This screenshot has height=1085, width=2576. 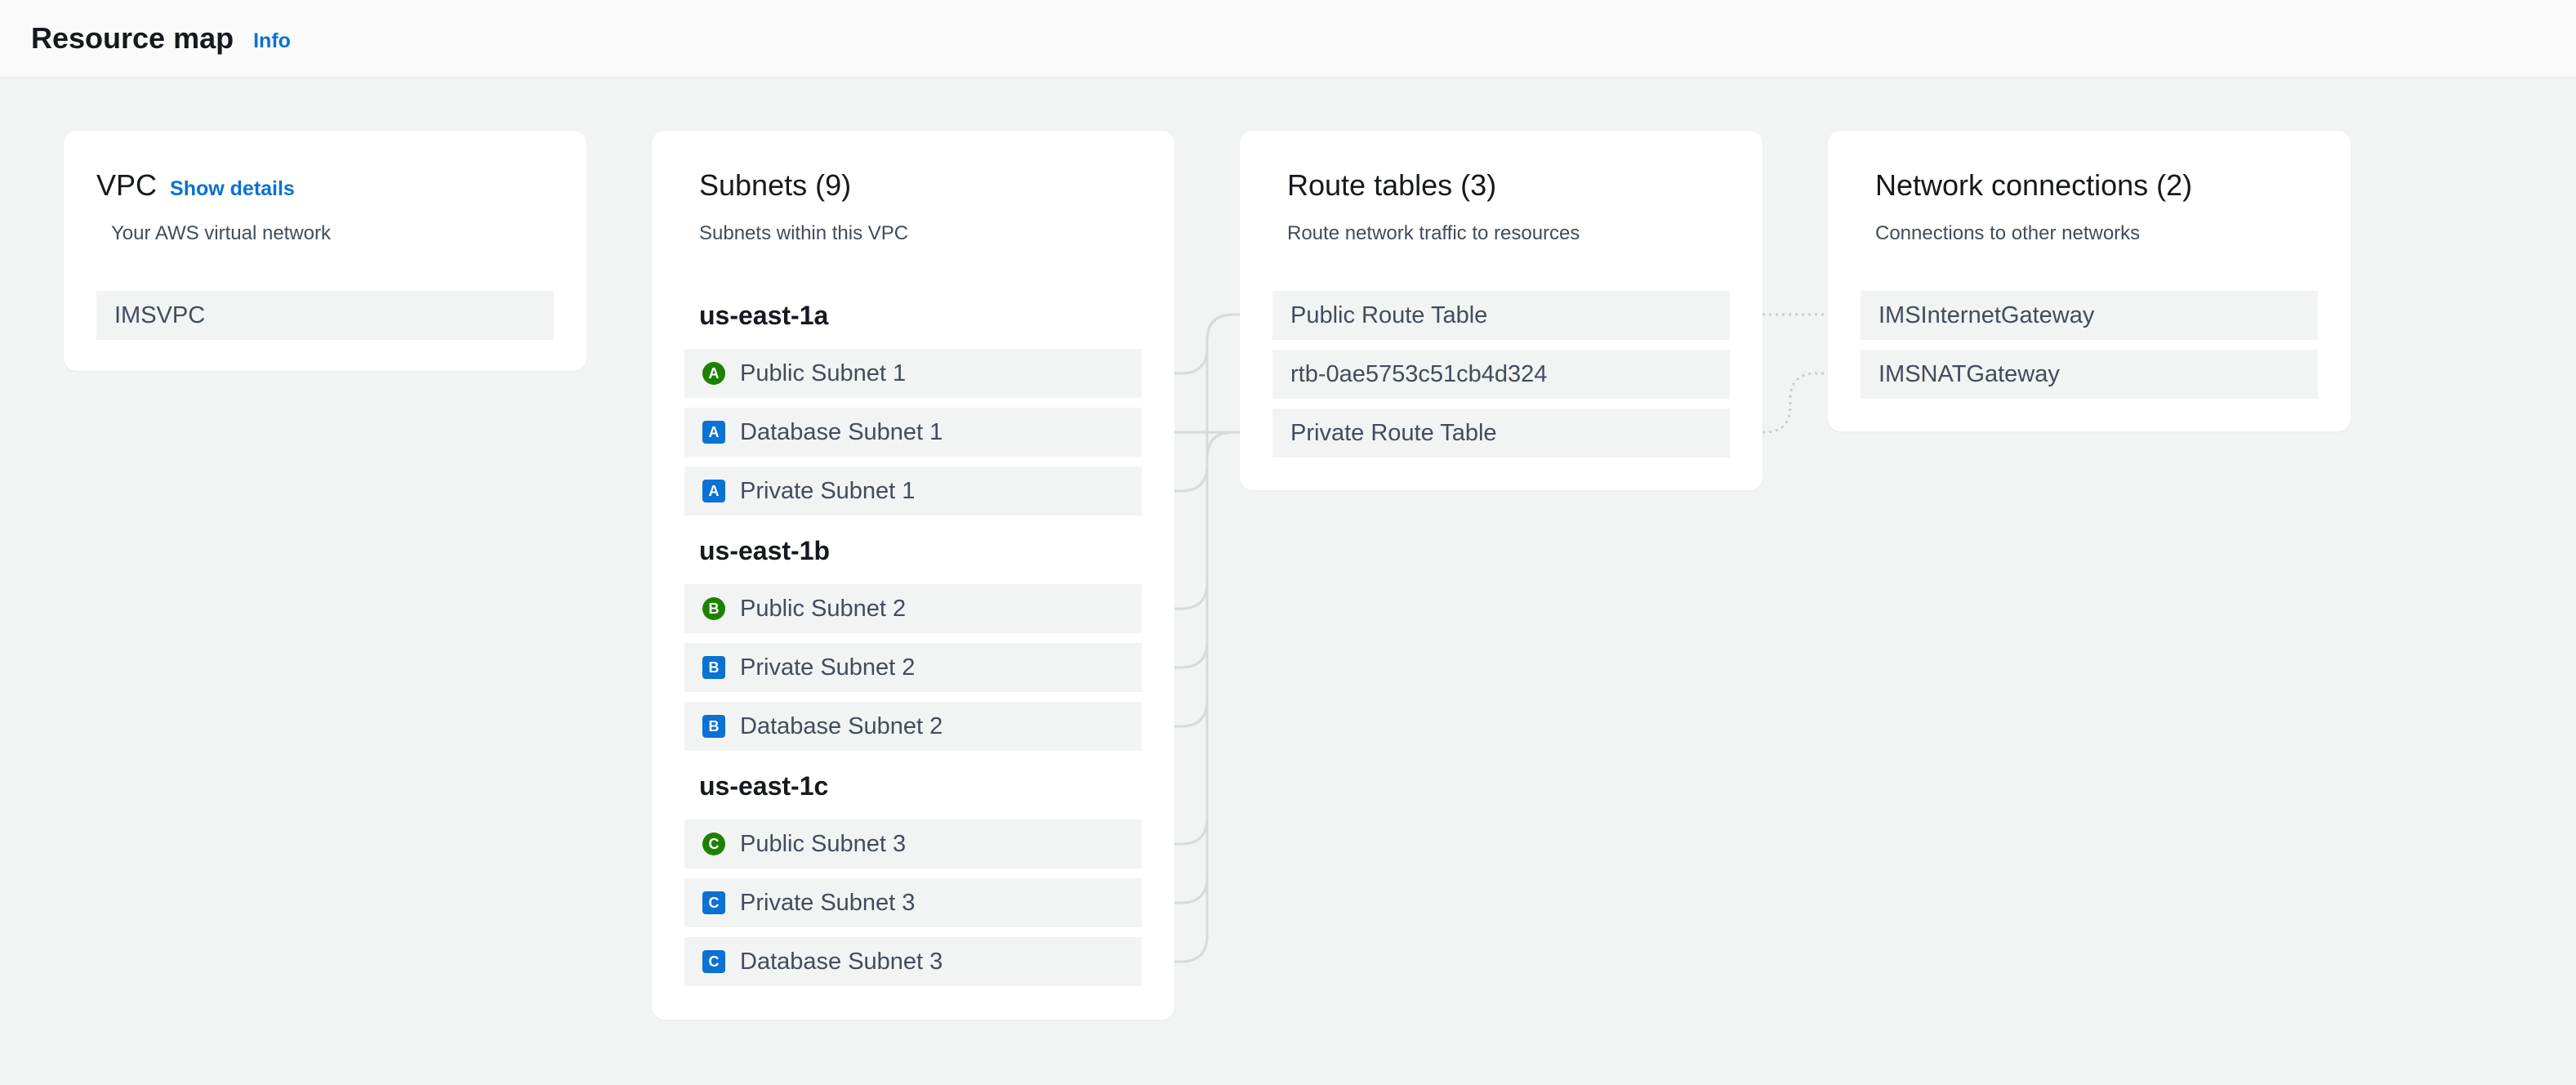 What do you see at coordinates (1433, 233) in the screenshot?
I see `route-tables-subtitle: Route network traffic to resources` at bounding box center [1433, 233].